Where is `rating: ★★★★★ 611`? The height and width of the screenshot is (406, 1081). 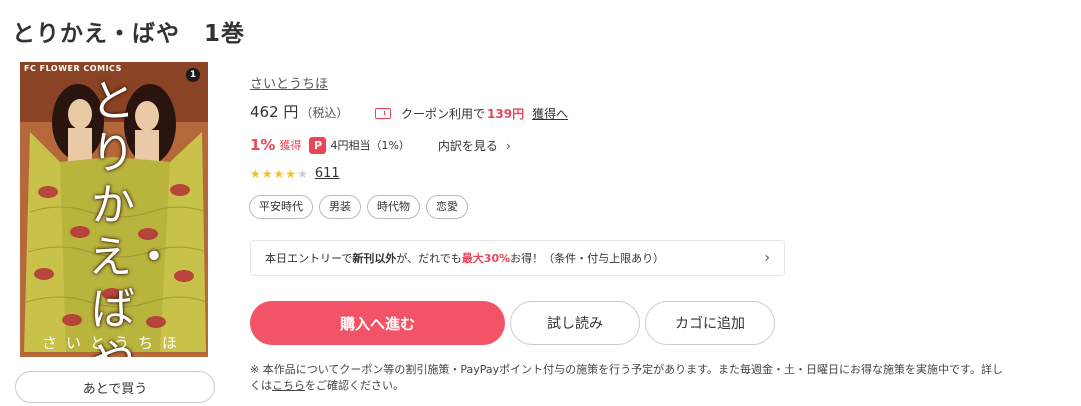
rating: ★★★★★ 611 is located at coordinates (295, 173).